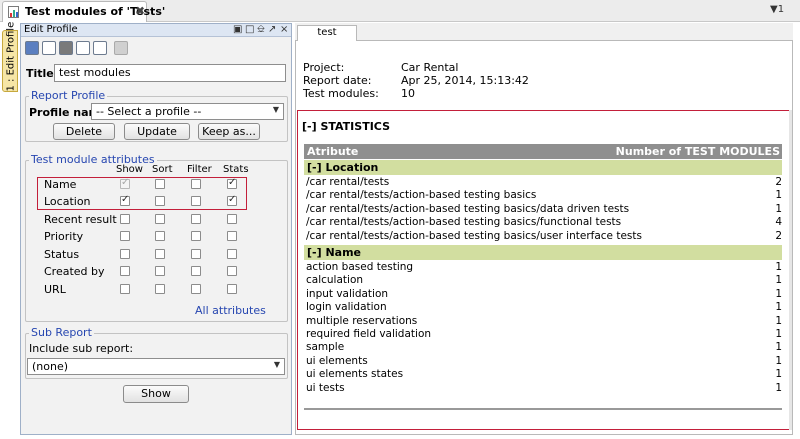 The width and height of the screenshot is (800, 439). I want to click on row-attribute: multiple reservations, so click(362, 320).